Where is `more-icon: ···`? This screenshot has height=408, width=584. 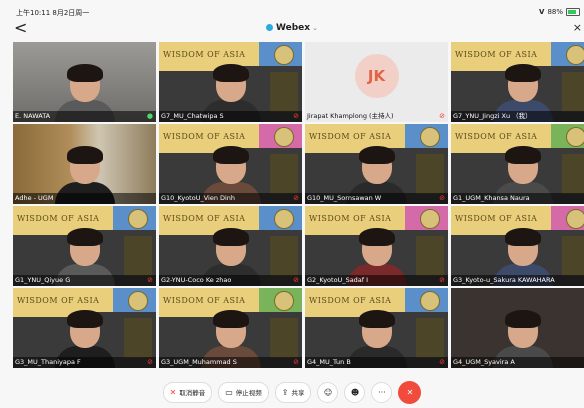 more-icon: ··· is located at coordinates (382, 392).